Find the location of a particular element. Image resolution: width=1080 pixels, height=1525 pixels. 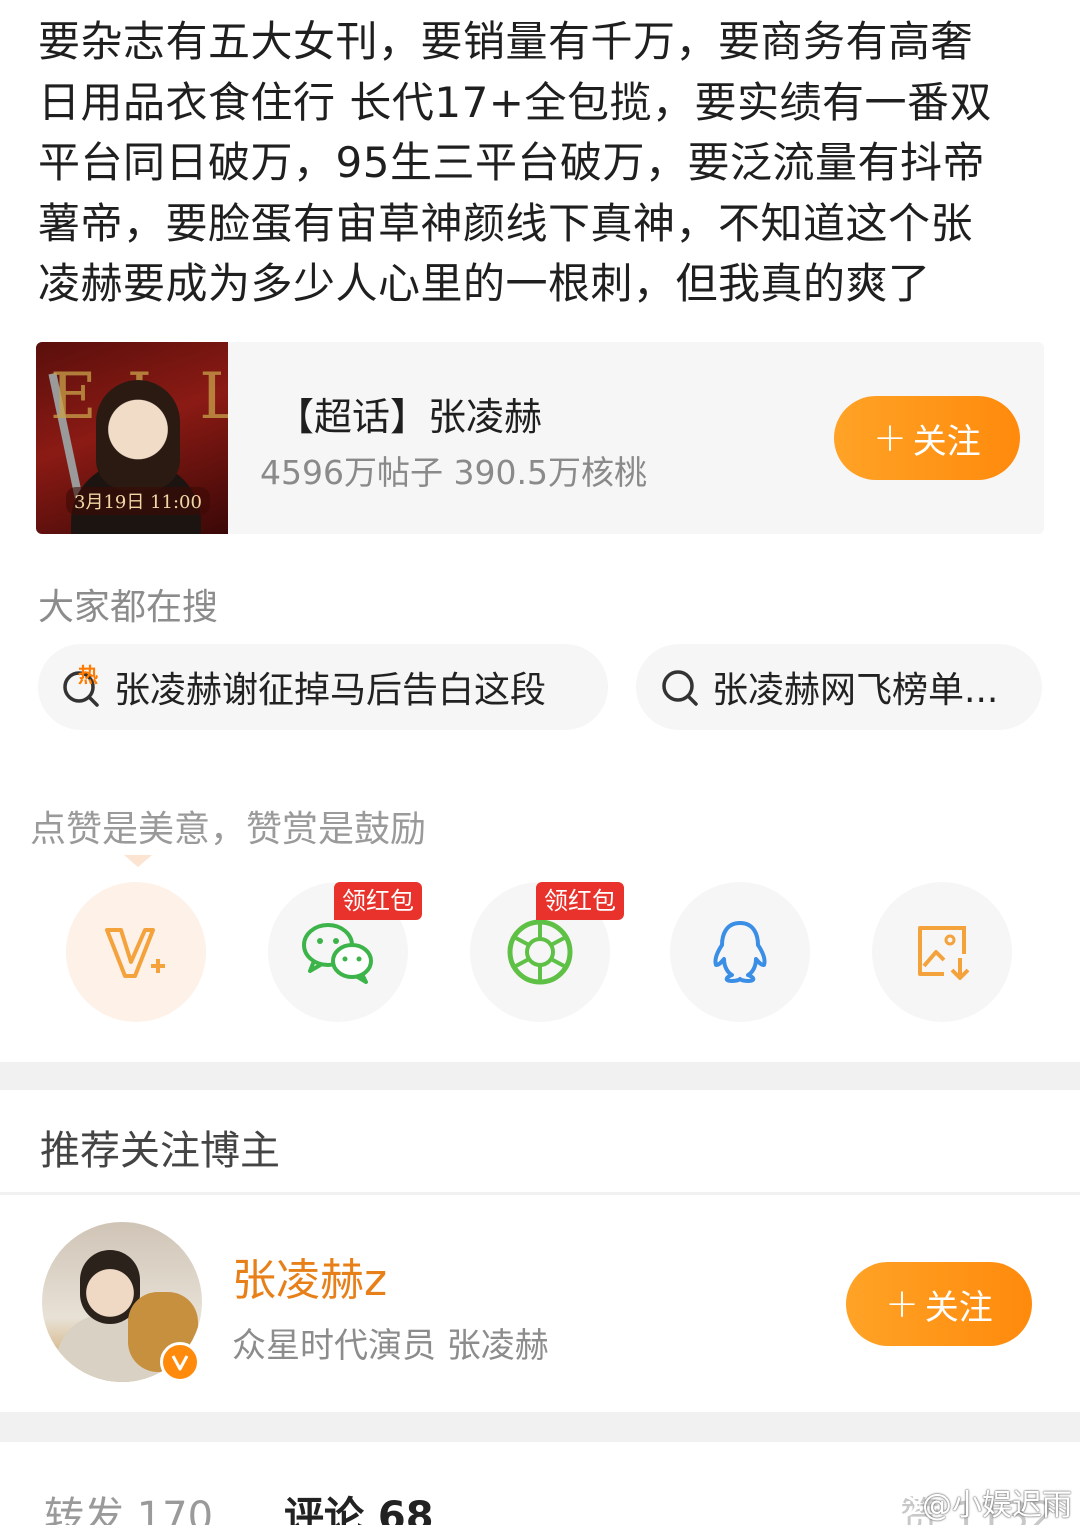

topic-title: 【超话】张凌赫 is located at coordinates (409, 417).